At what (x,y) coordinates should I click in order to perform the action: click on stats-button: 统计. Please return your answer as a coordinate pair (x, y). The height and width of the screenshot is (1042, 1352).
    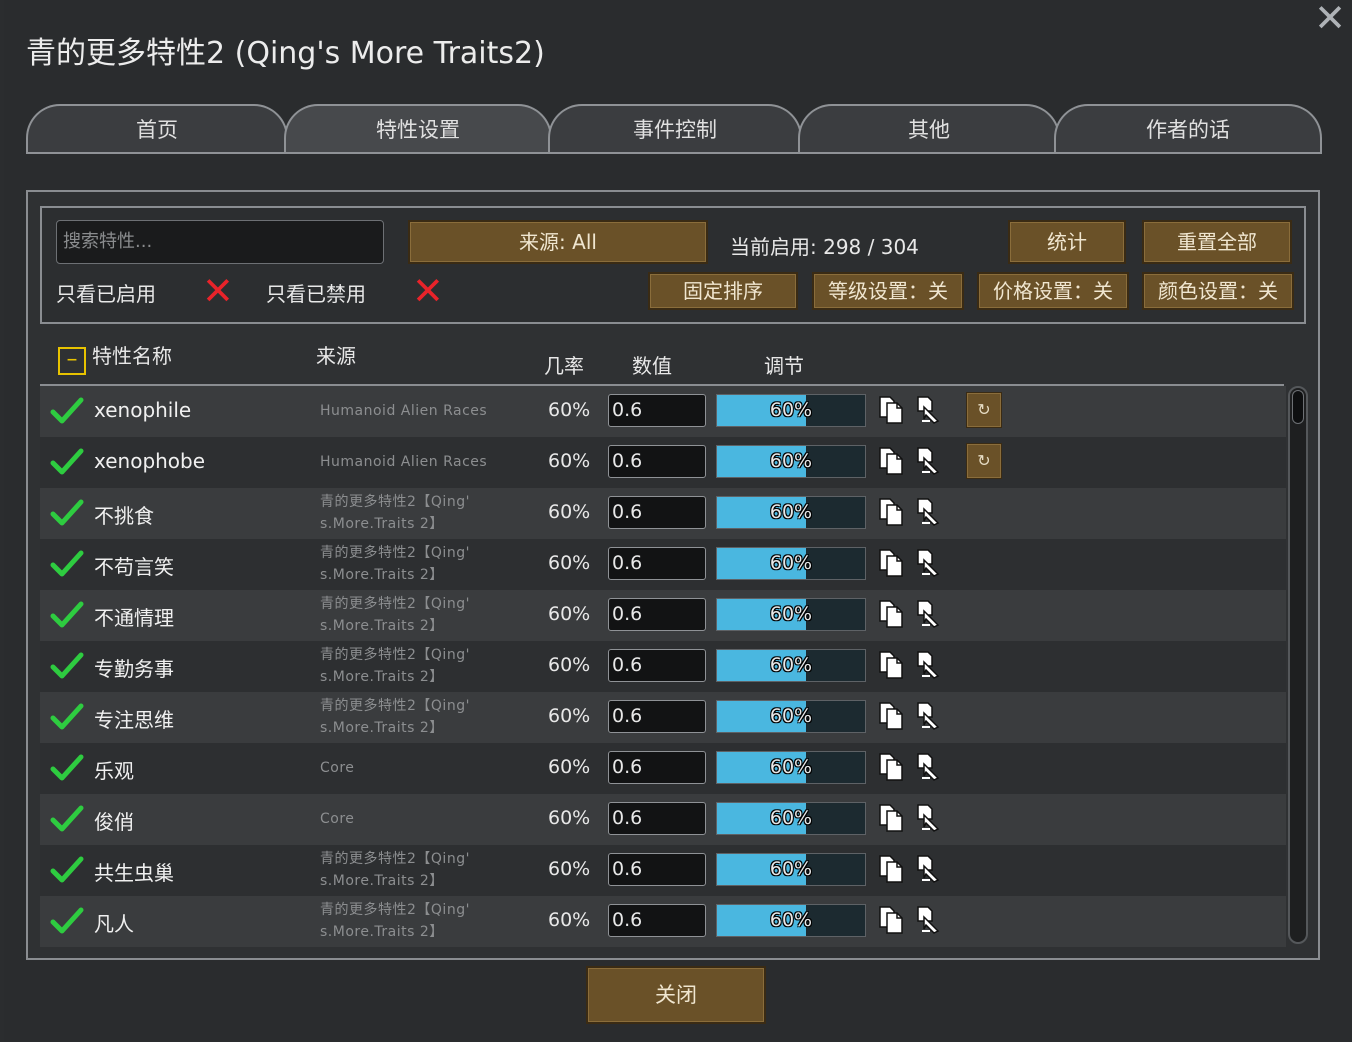
    Looking at the image, I should click on (1067, 242).